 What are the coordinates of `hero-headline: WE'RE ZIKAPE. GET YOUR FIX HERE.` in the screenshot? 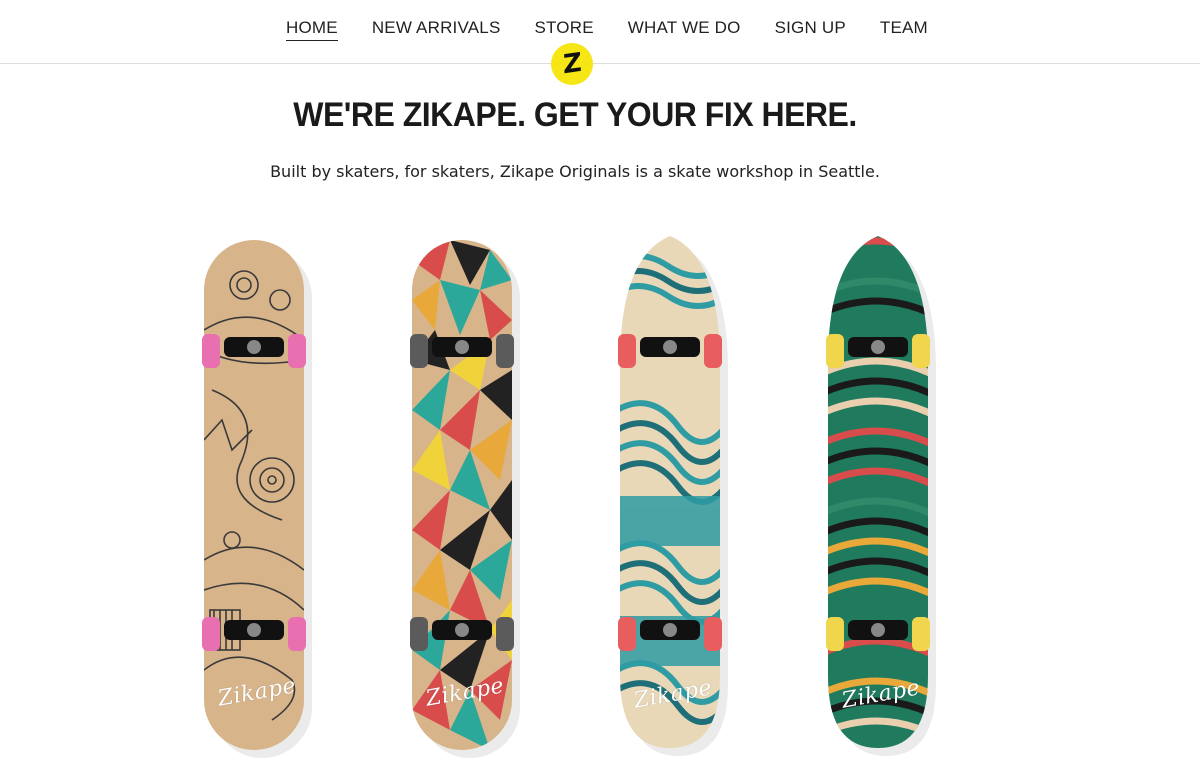 It's located at (575, 114).